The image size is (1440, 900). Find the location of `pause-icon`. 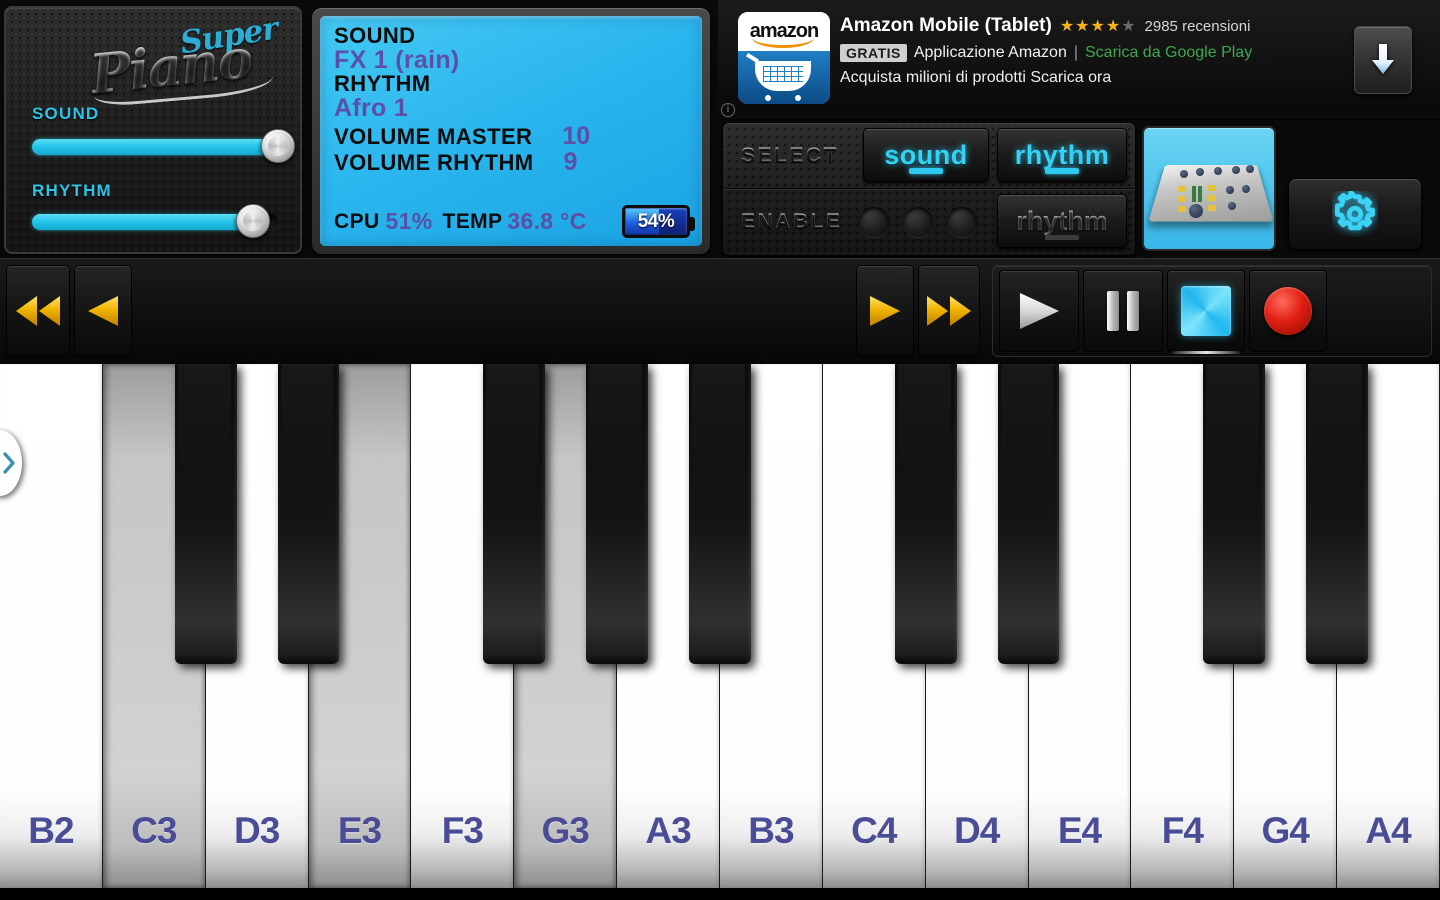

pause-icon is located at coordinates (1113, 311).